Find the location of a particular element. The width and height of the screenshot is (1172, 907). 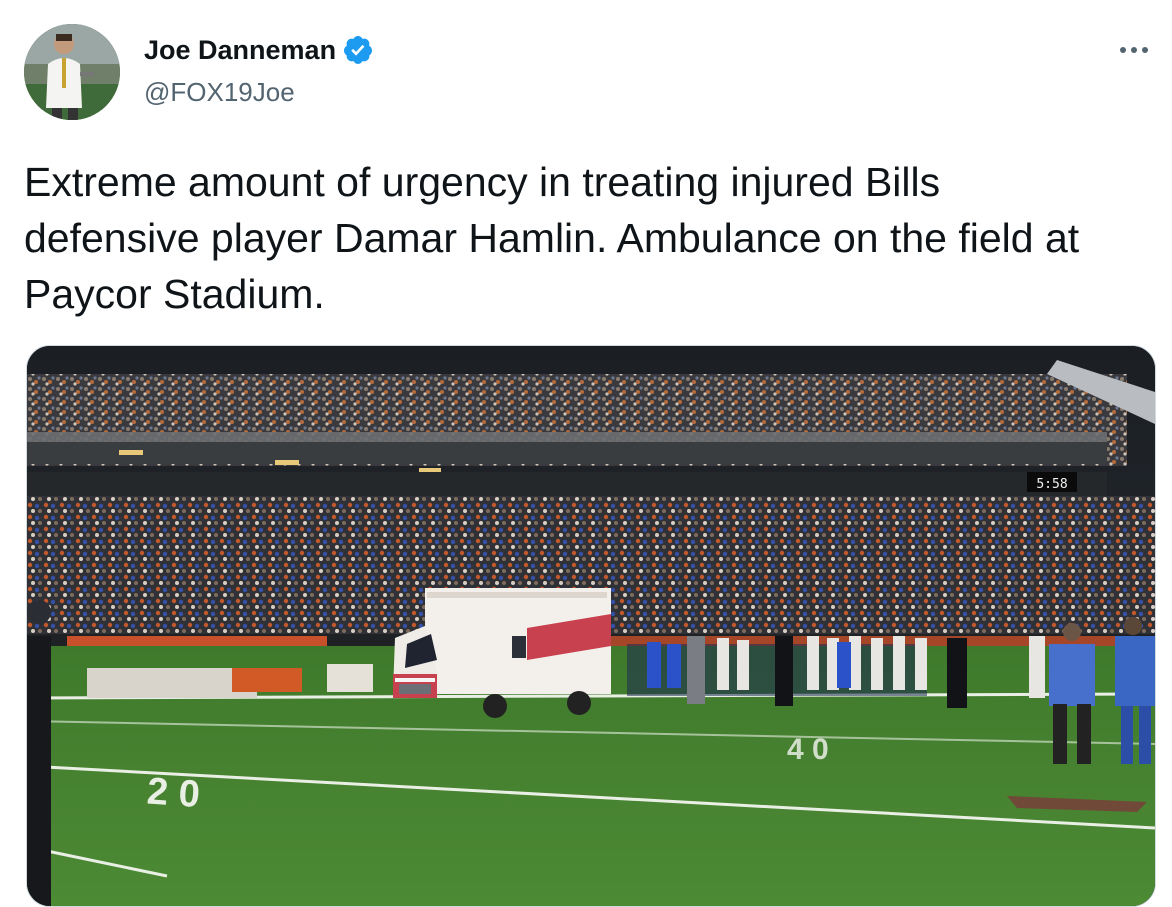

svg-text: 4 0 is located at coordinates (808, 749).